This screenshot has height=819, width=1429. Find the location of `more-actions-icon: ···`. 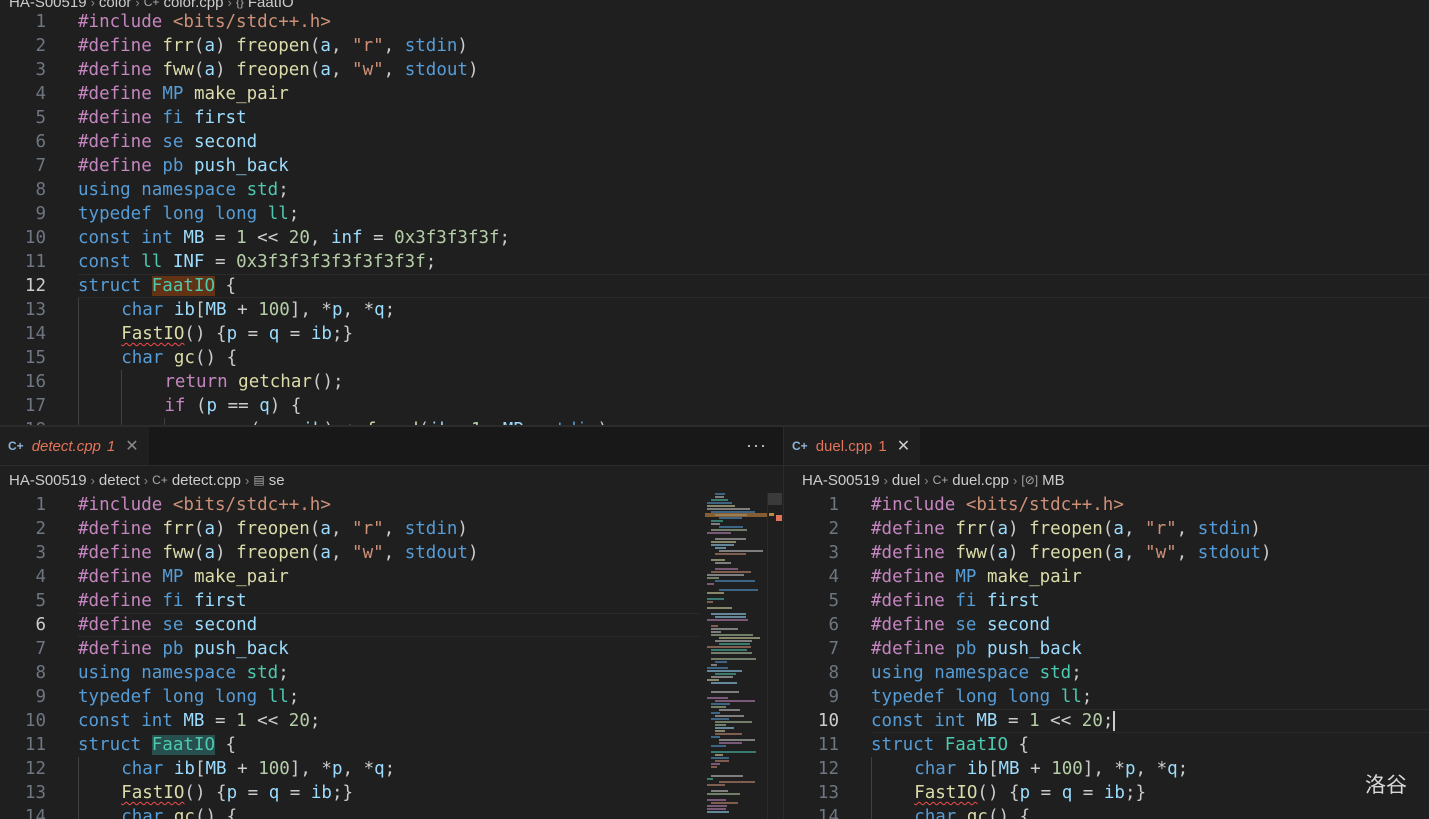

more-actions-icon: ··· is located at coordinates (756, 445).